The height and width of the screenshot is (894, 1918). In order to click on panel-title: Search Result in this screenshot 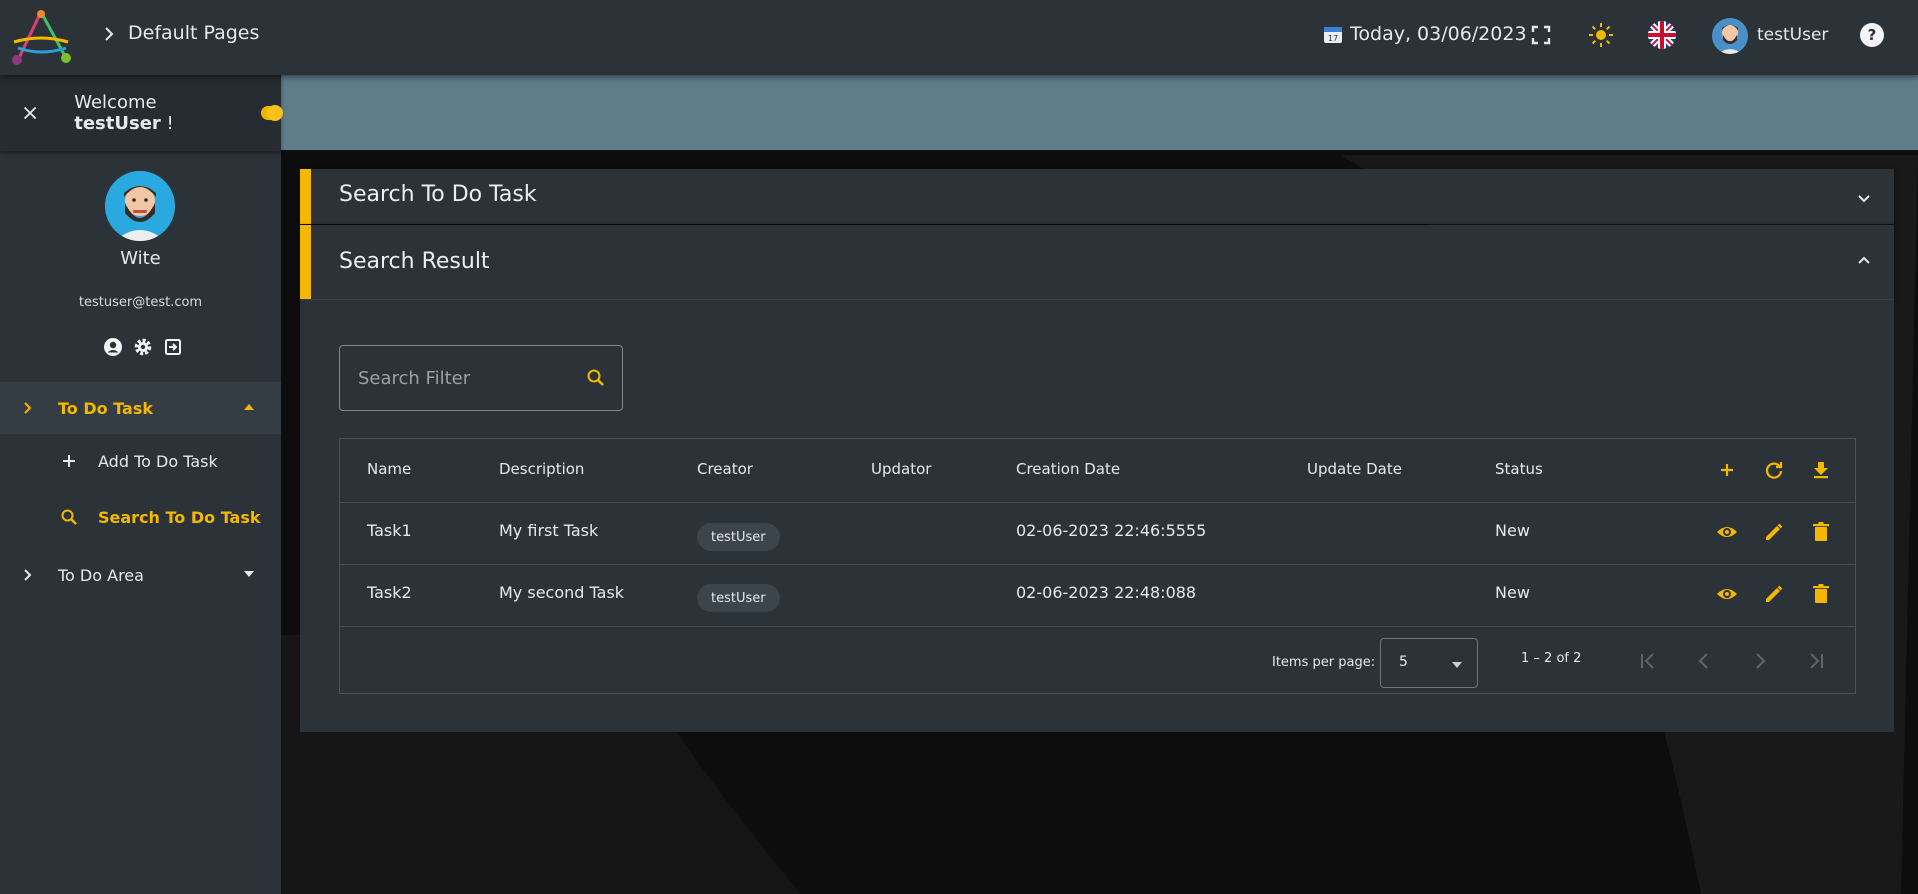, I will do `click(414, 261)`.